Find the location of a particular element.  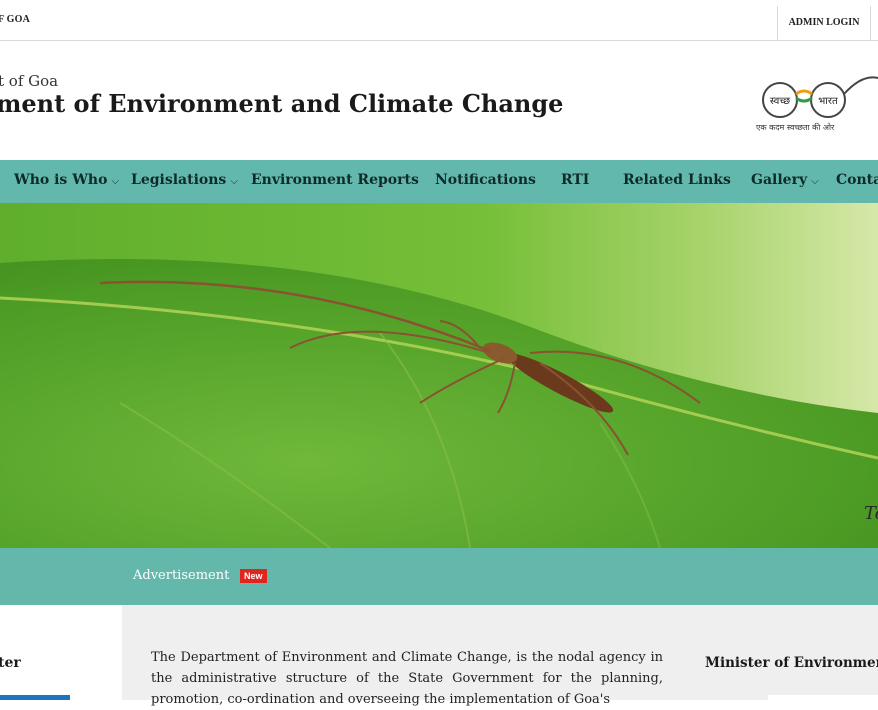

nav-label: Legislations is located at coordinates (179, 180).